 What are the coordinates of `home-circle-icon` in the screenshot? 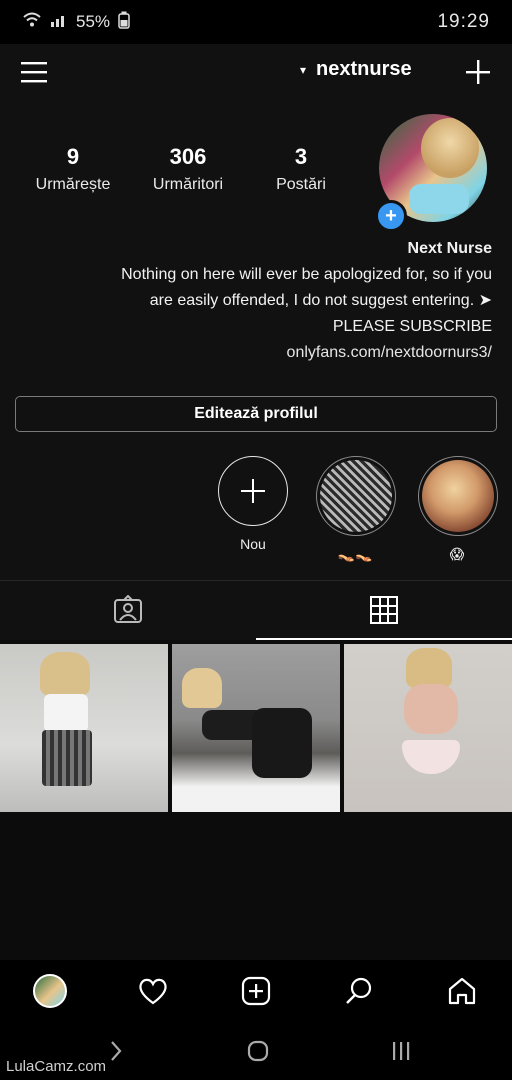 It's located at (258, 1051).